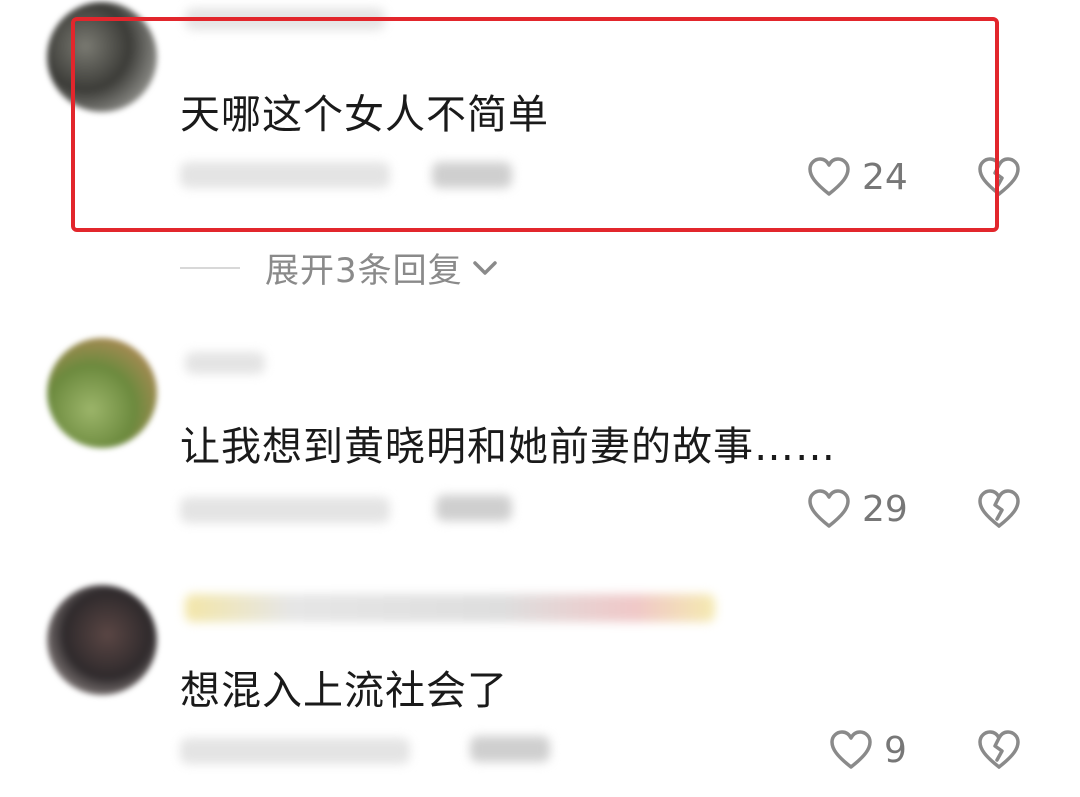 This screenshot has width=1080, height=797. Describe the element at coordinates (484, 267) in the screenshot. I see `chevron-down-icon` at that location.